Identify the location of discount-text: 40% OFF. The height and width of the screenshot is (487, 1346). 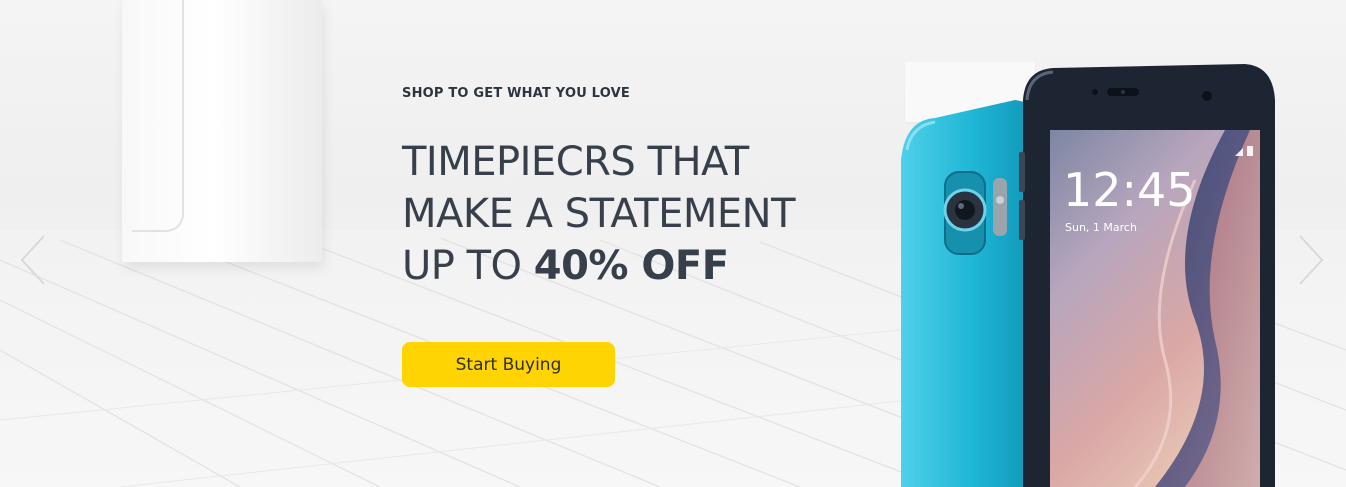
(631, 266).